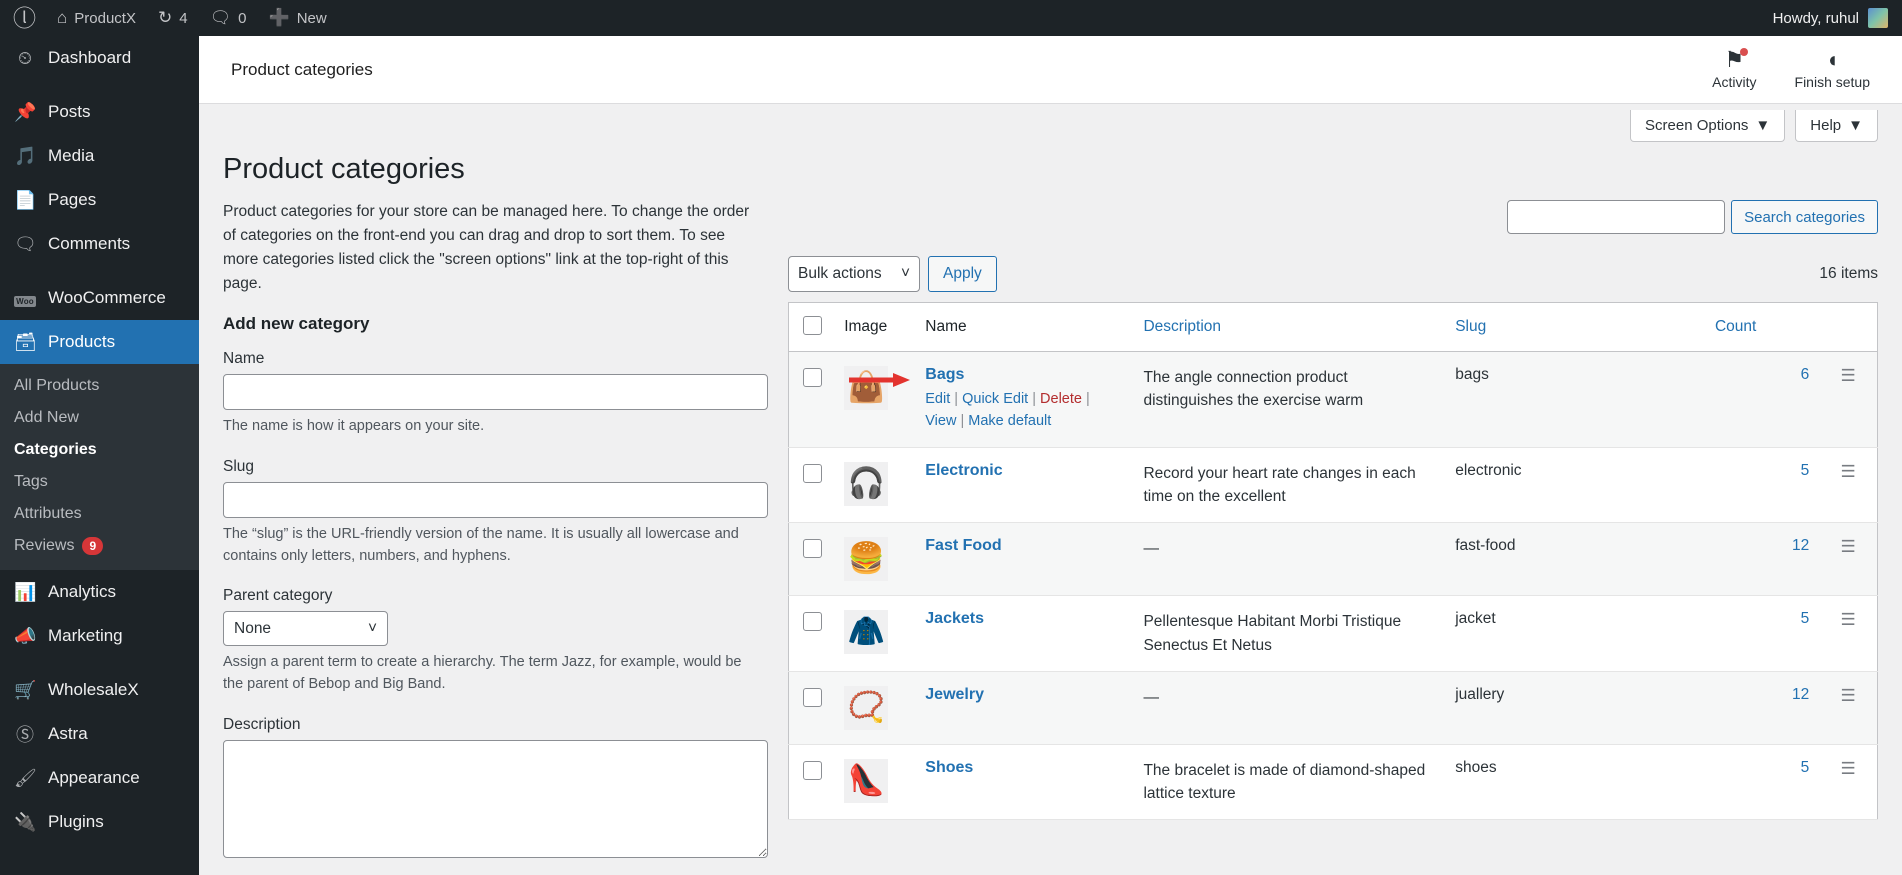  Describe the element at coordinates (1708, 126) in the screenshot. I see `screen-options-button: Screen Options ▼` at that location.